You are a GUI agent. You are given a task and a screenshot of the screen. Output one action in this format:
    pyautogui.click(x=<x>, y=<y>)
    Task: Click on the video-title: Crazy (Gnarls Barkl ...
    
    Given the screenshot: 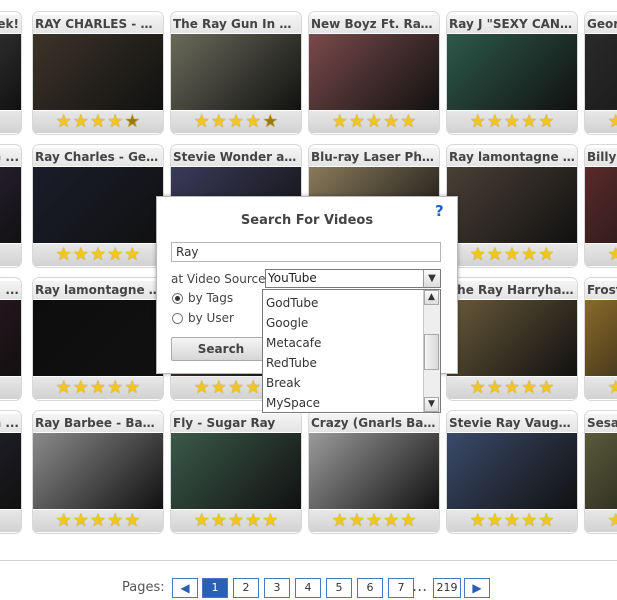 What is the action you would take?
    pyautogui.click(x=374, y=423)
    